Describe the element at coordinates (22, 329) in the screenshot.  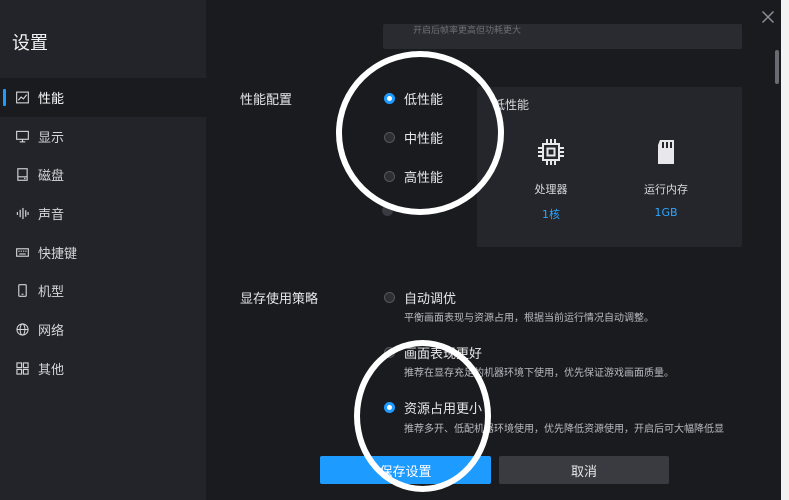
I see `globe-icon` at that location.